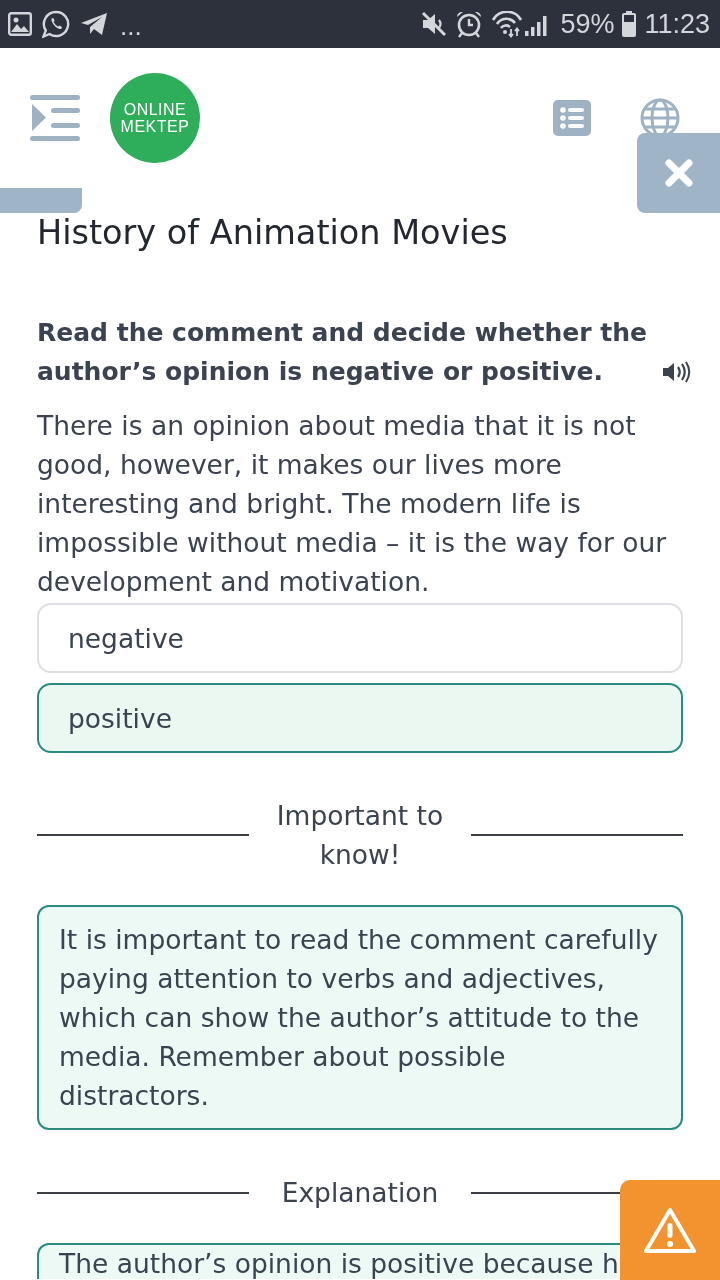  I want to click on close-button, so click(678, 173).